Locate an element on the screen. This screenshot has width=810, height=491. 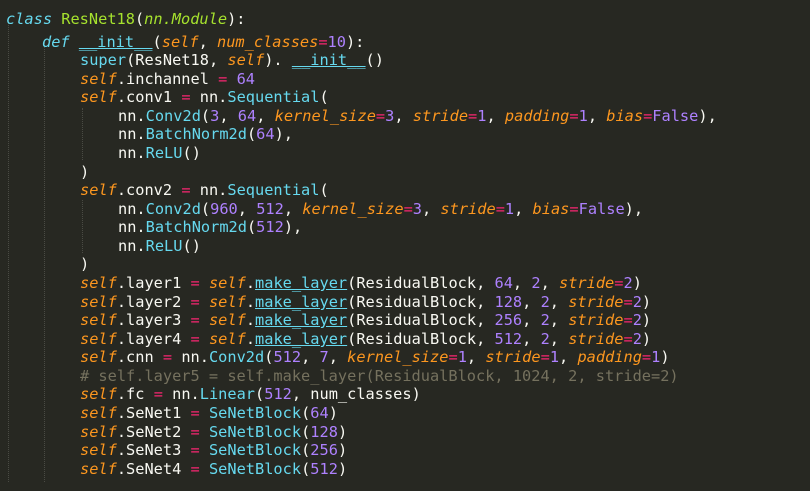
code-line: def __init__(self, num_classes=10): is located at coordinates (203, 42).